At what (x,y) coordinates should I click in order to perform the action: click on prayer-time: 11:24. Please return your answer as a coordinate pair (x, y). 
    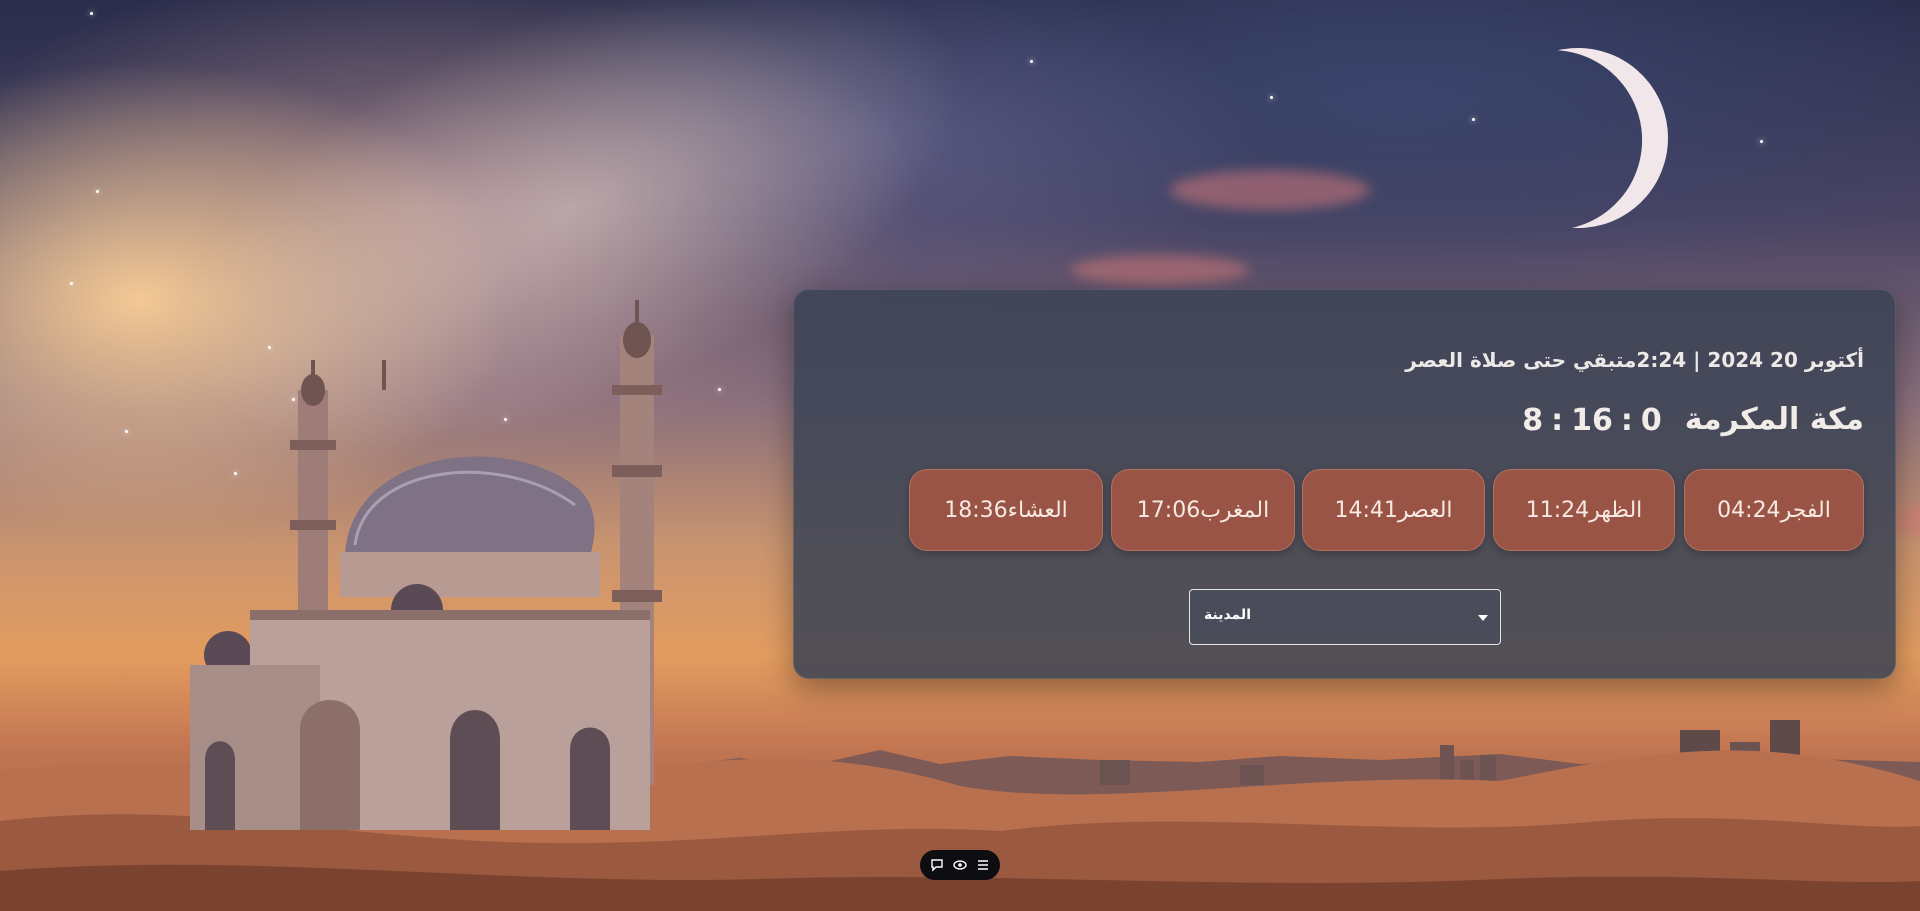
    Looking at the image, I should click on (1557, 510).